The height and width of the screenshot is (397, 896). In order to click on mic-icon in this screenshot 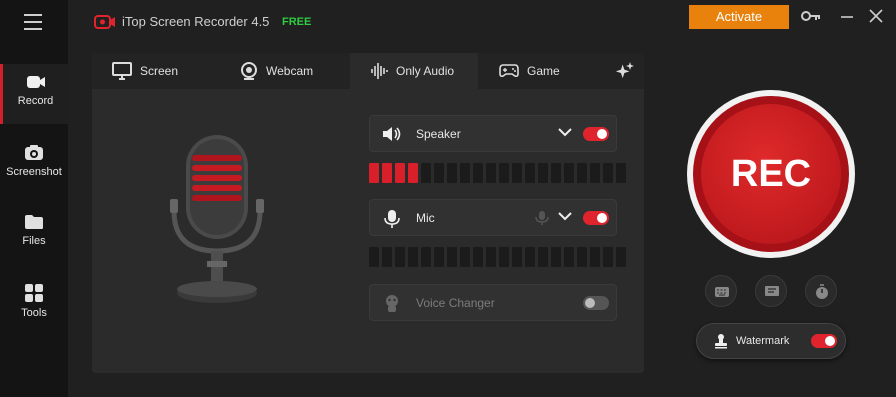, I will do `click(392, 219)`.